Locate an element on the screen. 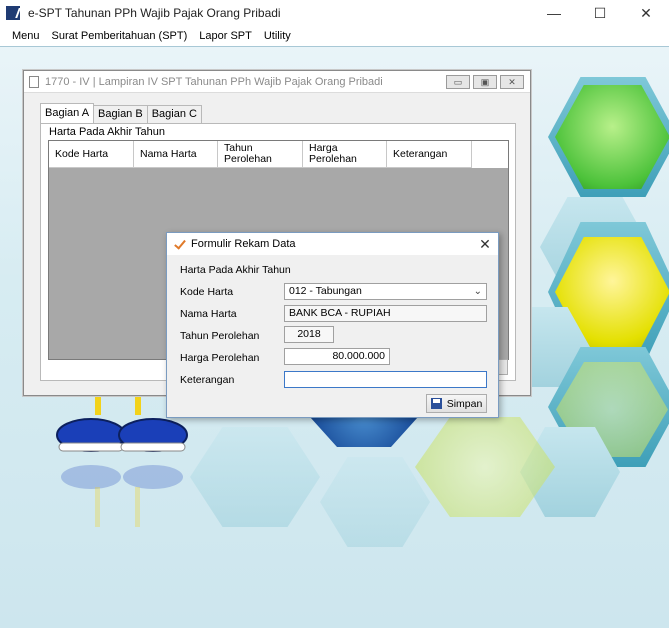  tab-strip: Bagian A Bagian B Bagian C is located at coordinates (121, 113).